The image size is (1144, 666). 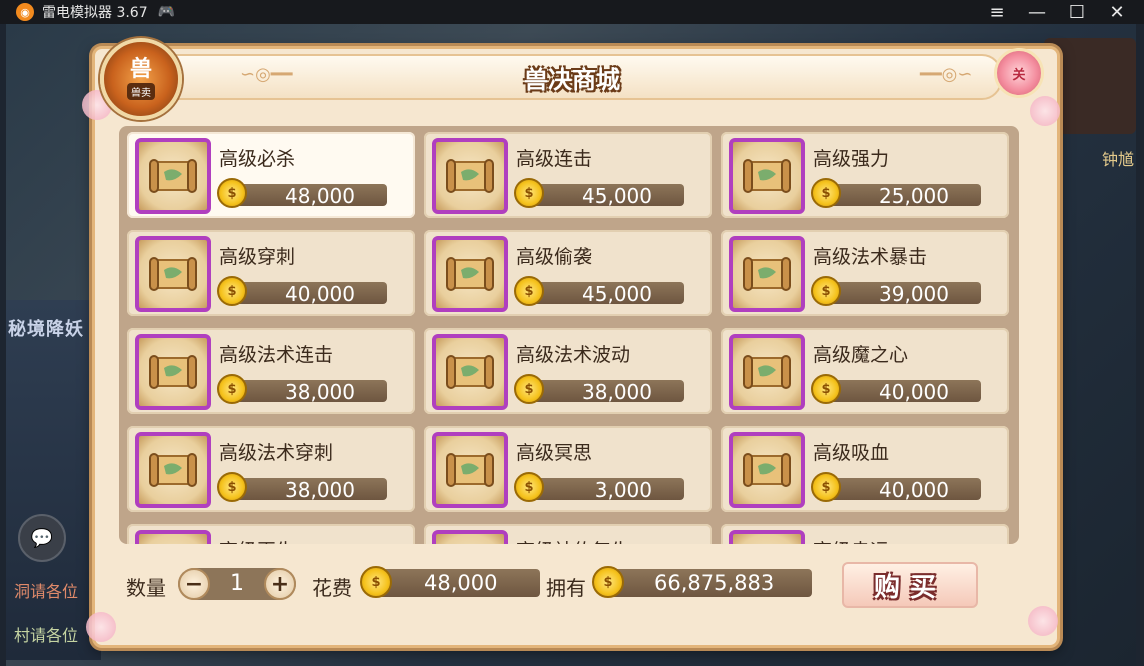 I want to click on item-name: 高级冥思, so click(x=554, y=453).